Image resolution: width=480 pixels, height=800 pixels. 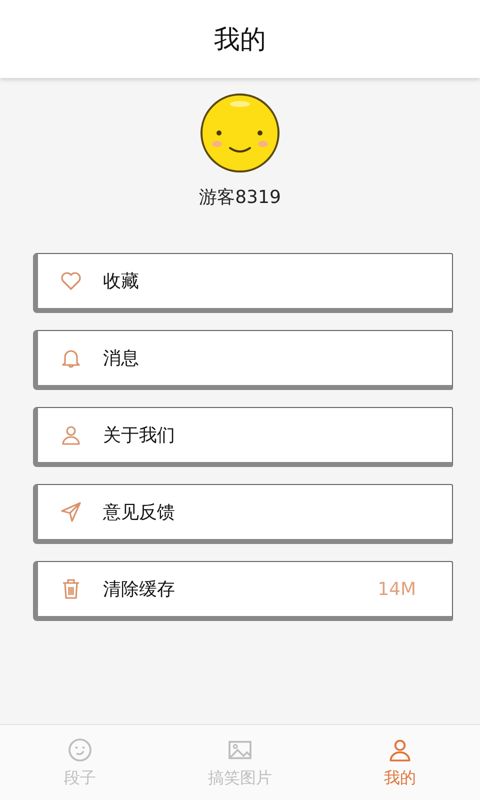 I want to click on menu-item: 关于我们, so click(x=243, y=437).